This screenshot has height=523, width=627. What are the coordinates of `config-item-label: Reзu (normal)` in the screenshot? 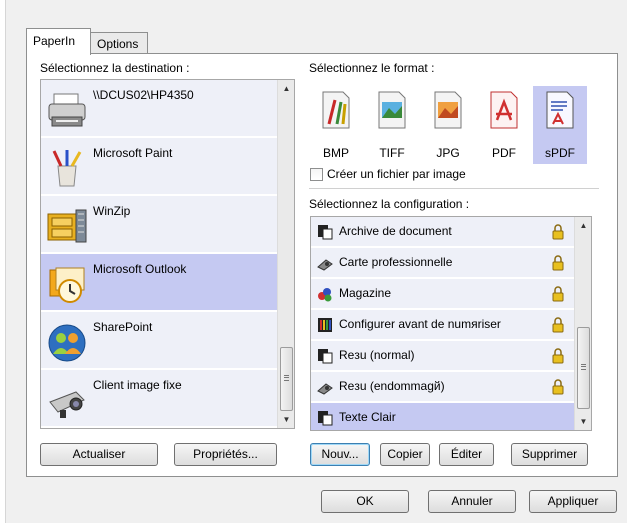 It's located at (377, 355).